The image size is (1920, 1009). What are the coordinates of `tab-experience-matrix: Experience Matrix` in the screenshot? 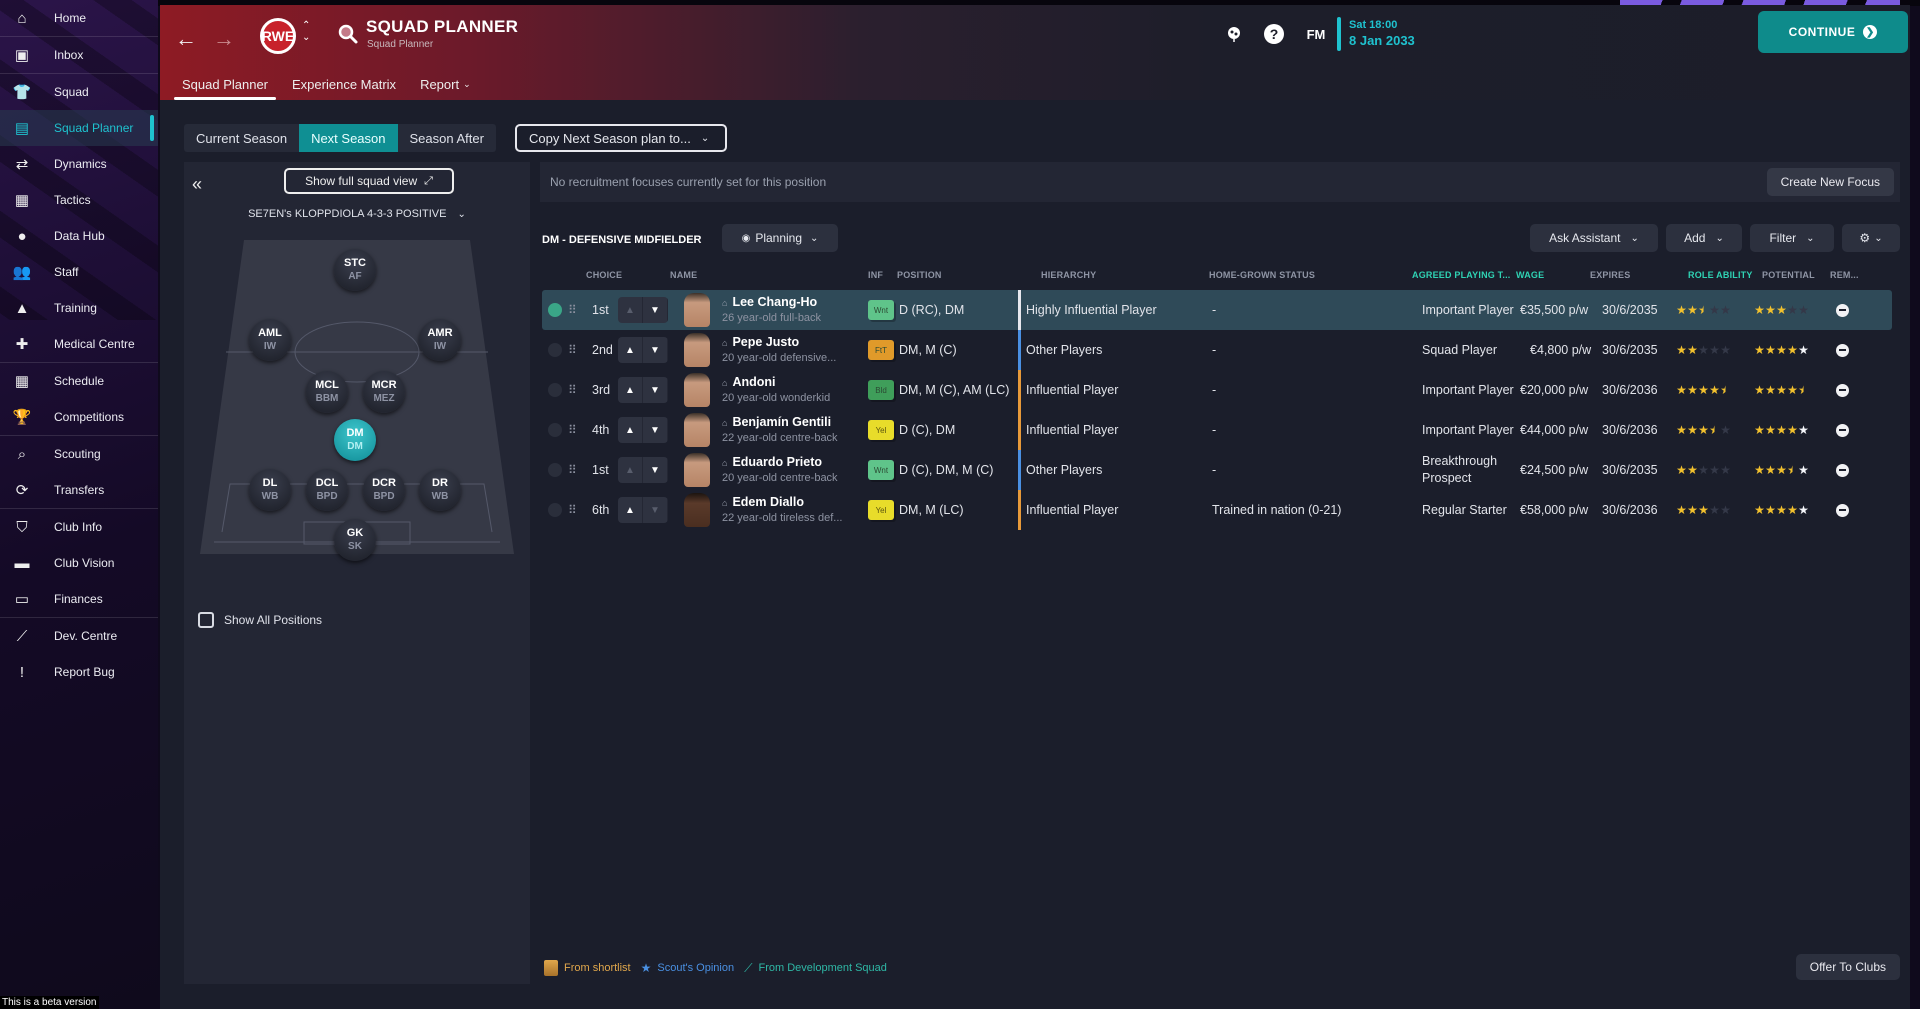 It's located at (344, 84).